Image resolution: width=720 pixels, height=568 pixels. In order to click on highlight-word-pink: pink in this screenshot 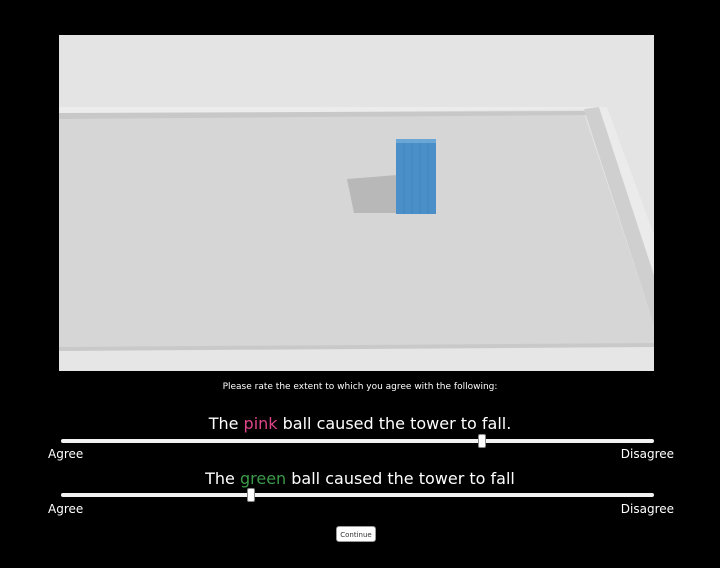, I will do `click(260, 423)`.